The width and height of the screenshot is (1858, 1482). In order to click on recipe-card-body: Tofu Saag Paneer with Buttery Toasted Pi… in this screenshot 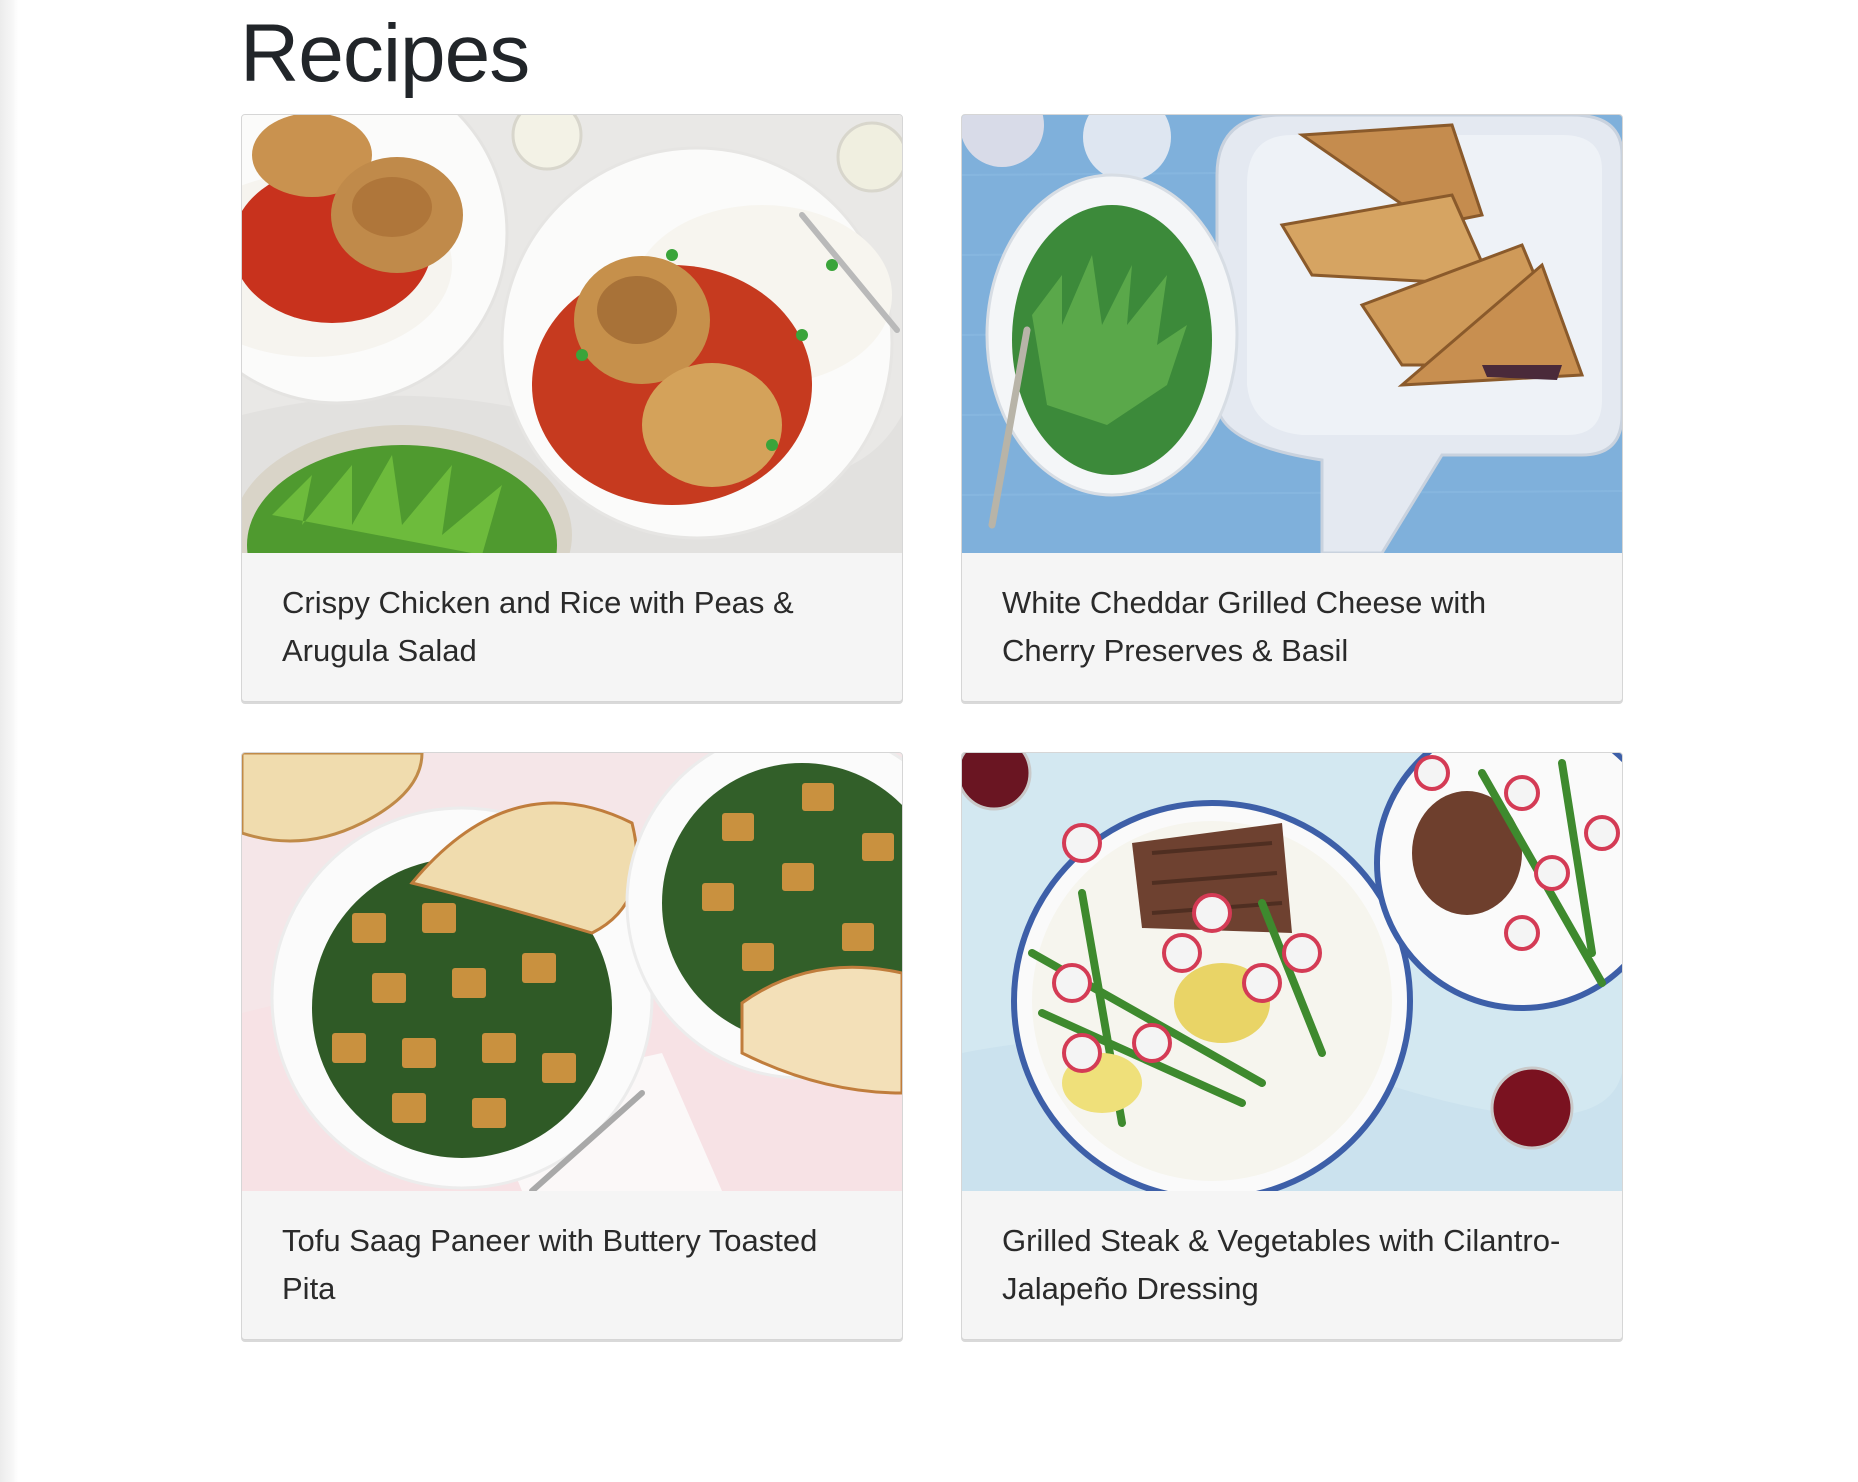, I will do `click(572, 1265)`.